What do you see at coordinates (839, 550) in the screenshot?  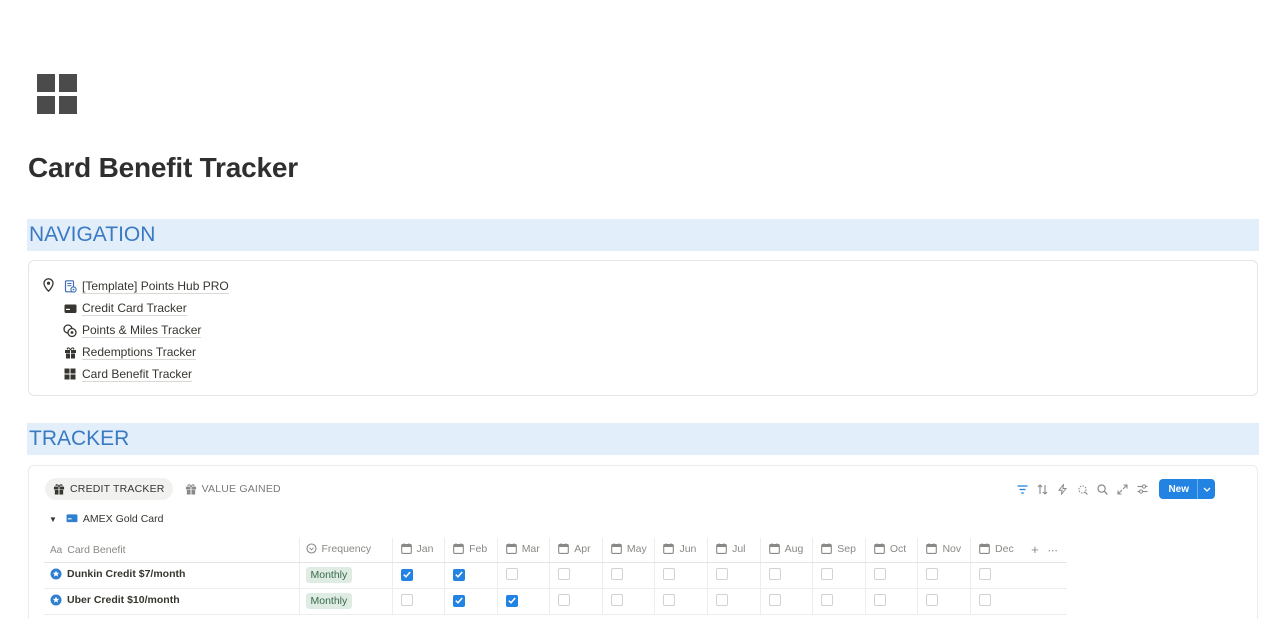 I see `column-header-month: Sep` at bounding box center [839, 550].